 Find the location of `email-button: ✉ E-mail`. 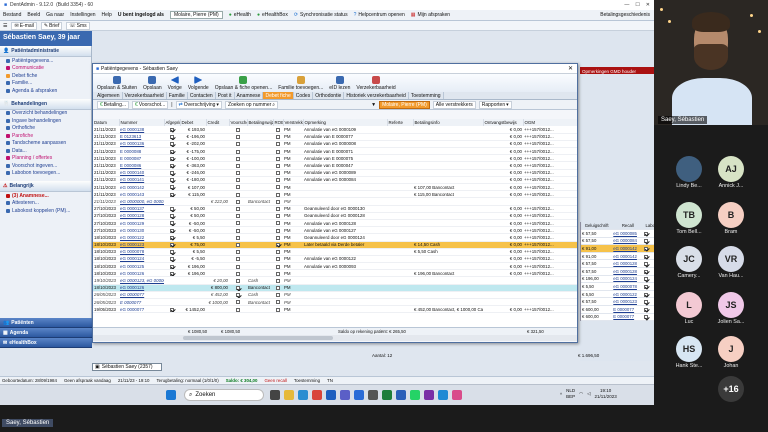

email-button: ✉ E-mail is located at coordinates (24, 25).